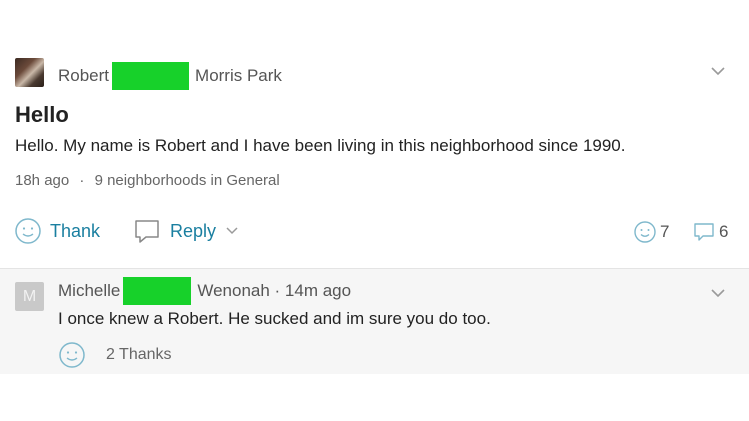 This screenshot has width=749, height=421. I want to click on post-scope: 9 neighborhoods in General, so click(187, 180).